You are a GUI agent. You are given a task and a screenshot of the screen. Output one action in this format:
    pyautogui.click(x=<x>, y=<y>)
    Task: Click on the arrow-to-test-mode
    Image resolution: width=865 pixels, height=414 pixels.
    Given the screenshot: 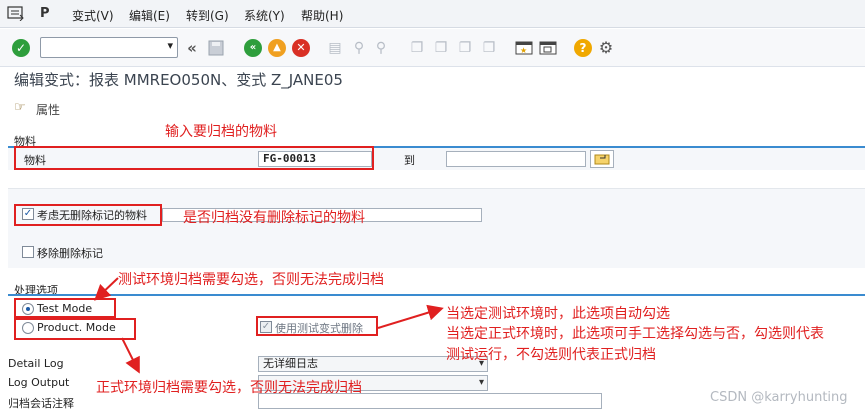 What is the action you would take?
    pyautogui.click(x=106, y=289)
    